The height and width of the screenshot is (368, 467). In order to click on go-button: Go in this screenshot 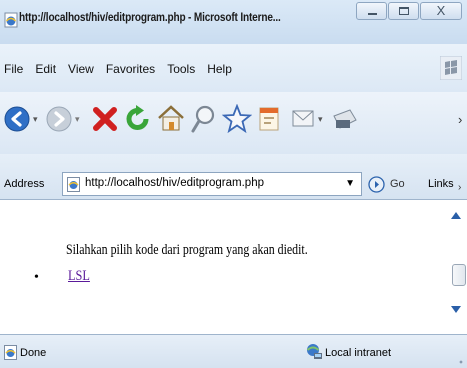, I will do `click(397, 184)`.